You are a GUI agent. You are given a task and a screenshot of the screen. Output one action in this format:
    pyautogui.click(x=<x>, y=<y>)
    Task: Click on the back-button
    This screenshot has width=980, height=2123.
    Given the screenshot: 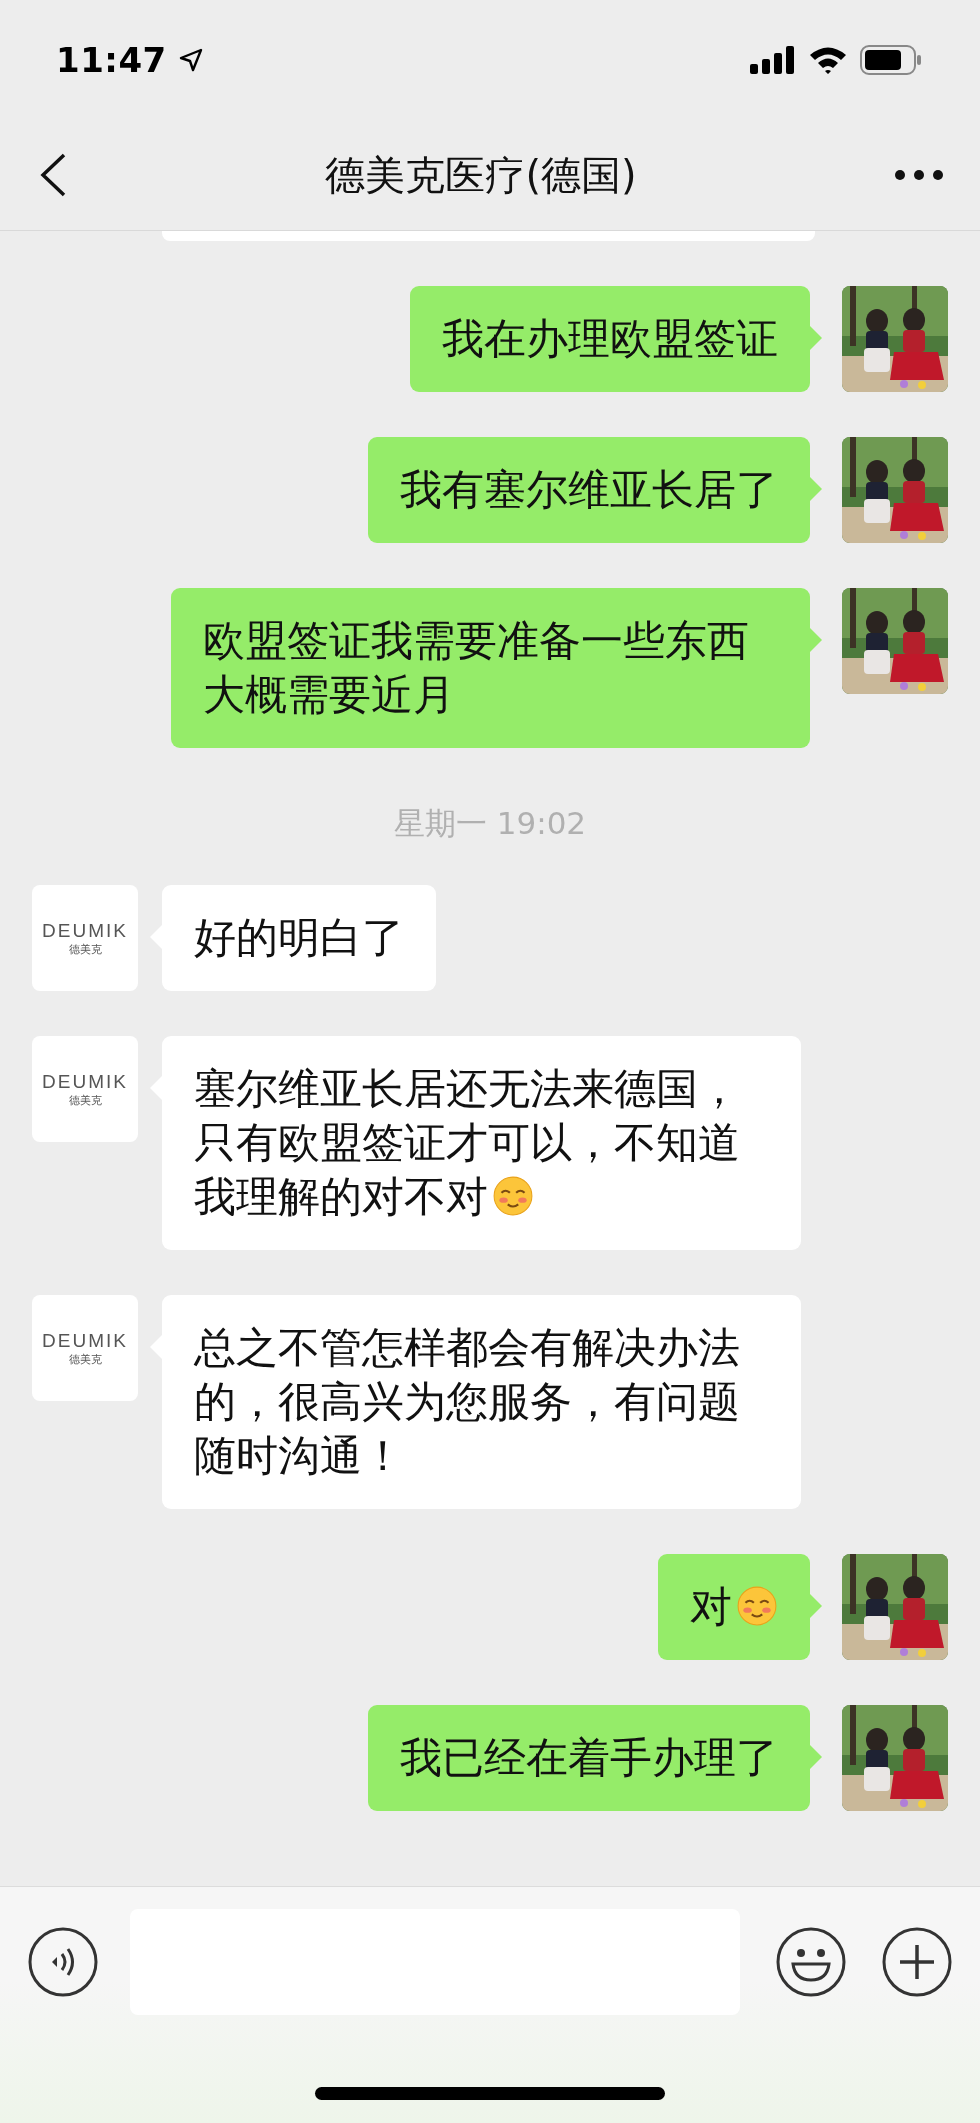 What is the action you would take?
    pyautogui.click(x=53, y=175)
    